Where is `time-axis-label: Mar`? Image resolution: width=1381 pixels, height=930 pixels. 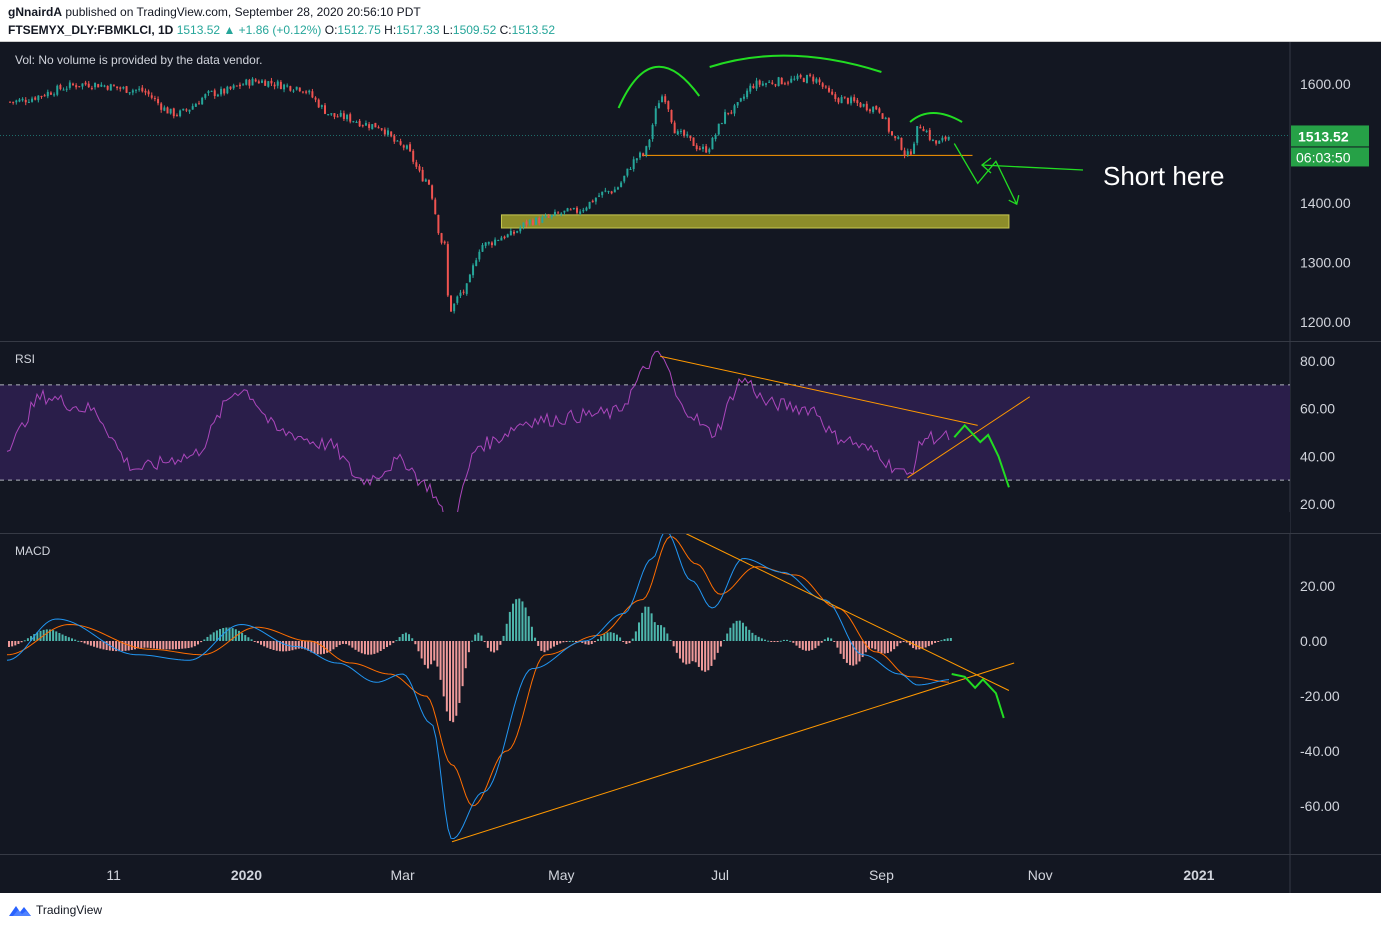 time-axis-label: Mar is located at coordinates (403, 875).